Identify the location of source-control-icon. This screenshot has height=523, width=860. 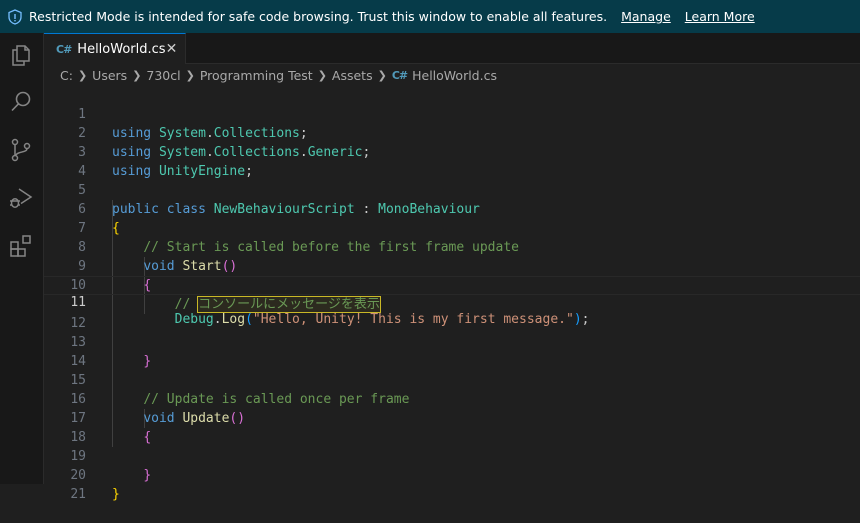
(21, 150).